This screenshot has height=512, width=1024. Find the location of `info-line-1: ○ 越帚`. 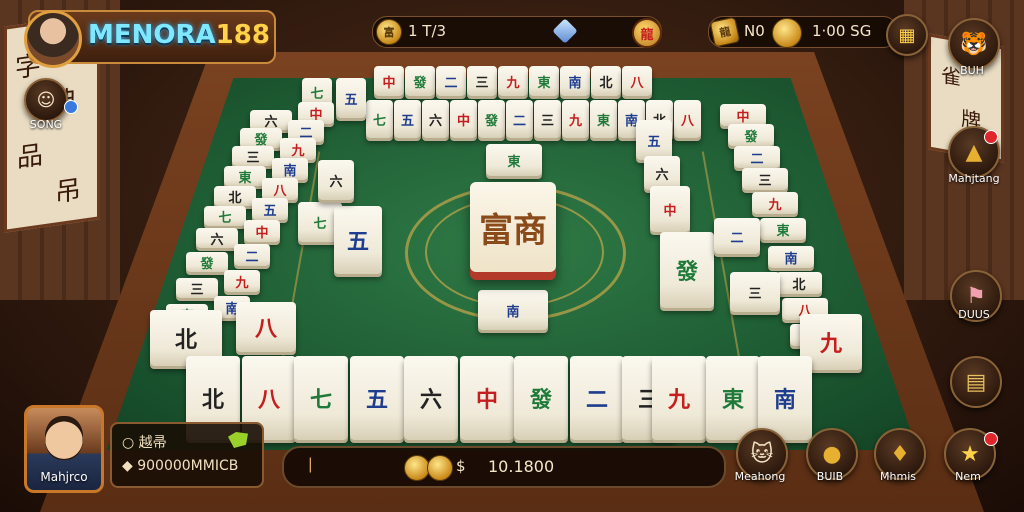

info-line-1: ○ 越帚 is located at coordinates (144, 443).